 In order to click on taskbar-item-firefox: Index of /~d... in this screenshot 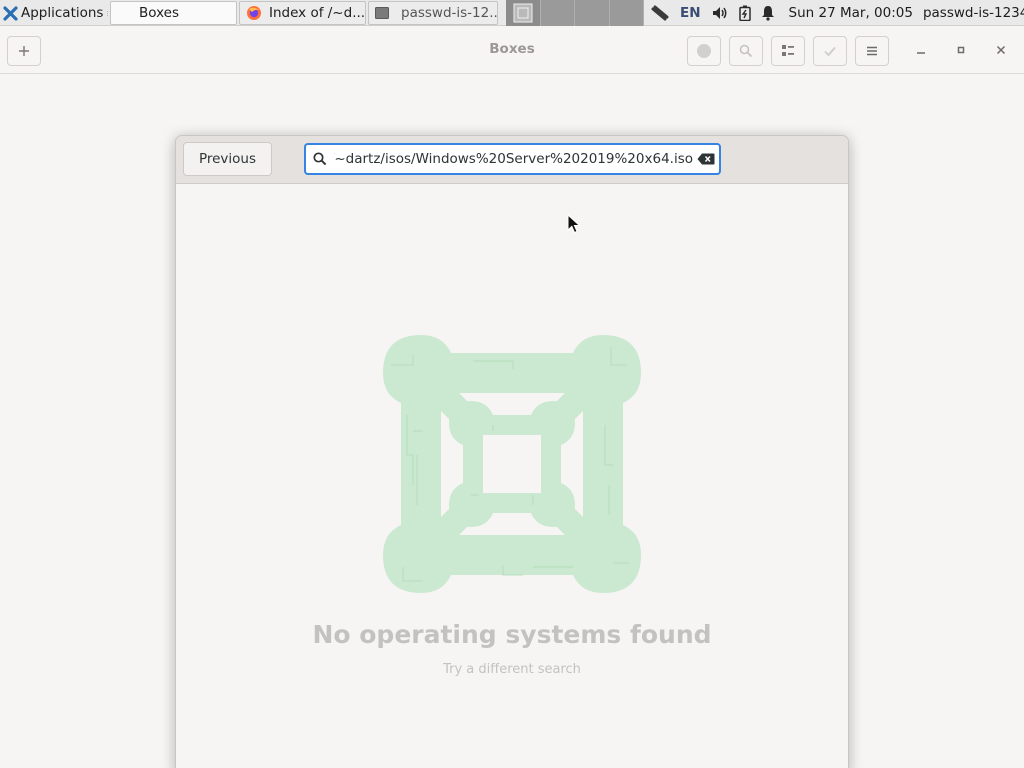, I will do `click(302, 13)`.